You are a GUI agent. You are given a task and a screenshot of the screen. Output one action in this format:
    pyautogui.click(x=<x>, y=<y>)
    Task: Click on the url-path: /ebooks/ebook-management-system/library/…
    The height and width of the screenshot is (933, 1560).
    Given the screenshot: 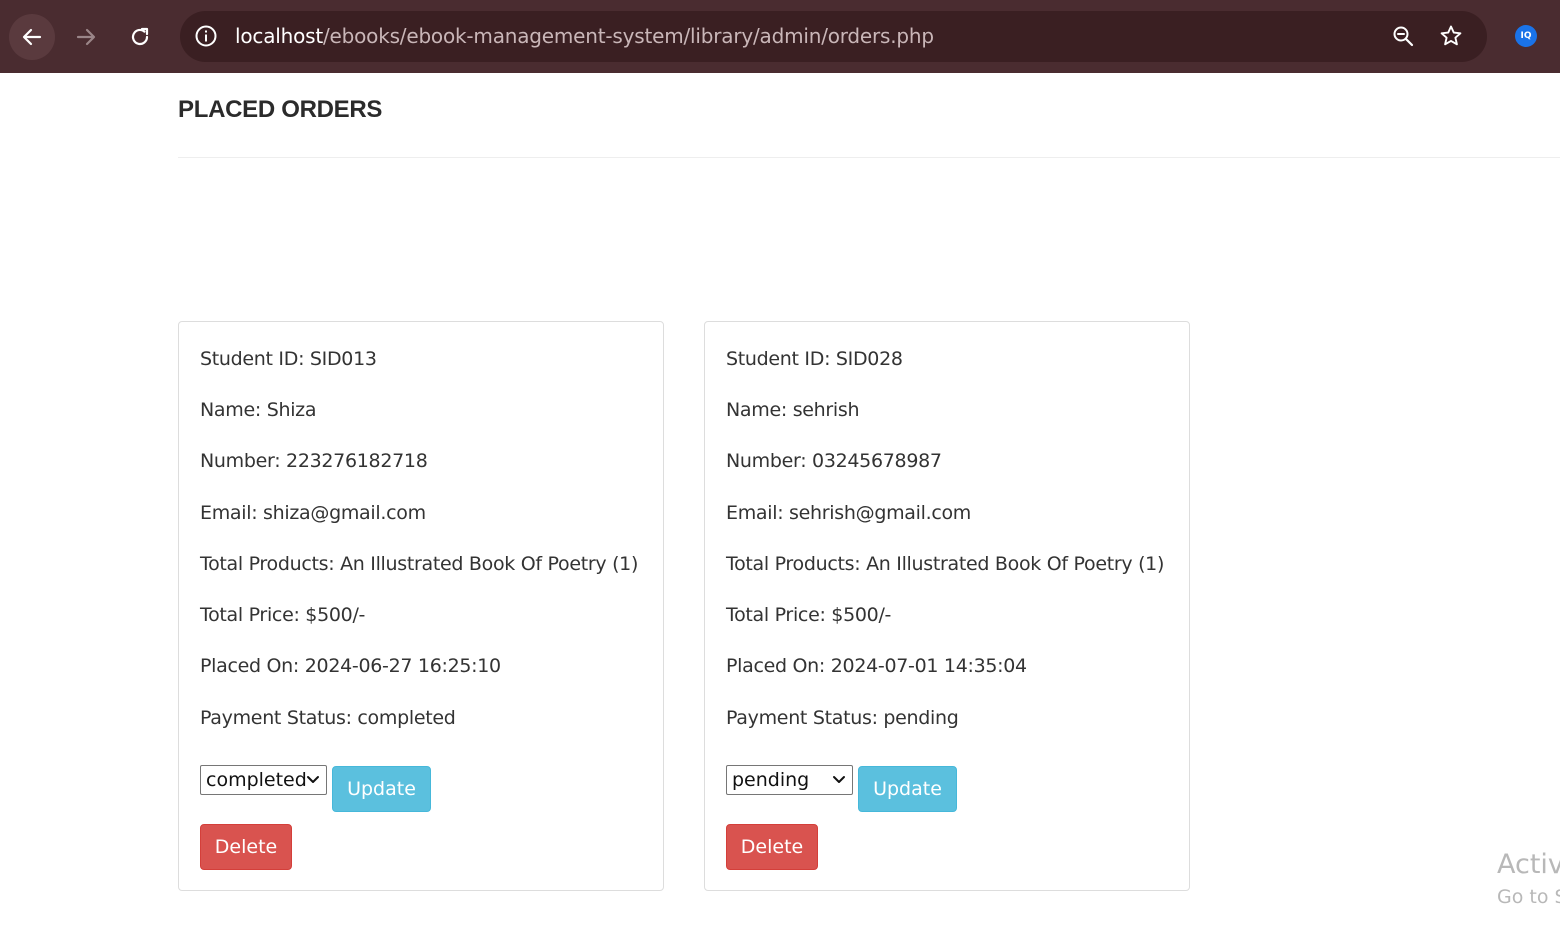 What is the action you would take?
    pyautogui.click(x=628, y=36)
    